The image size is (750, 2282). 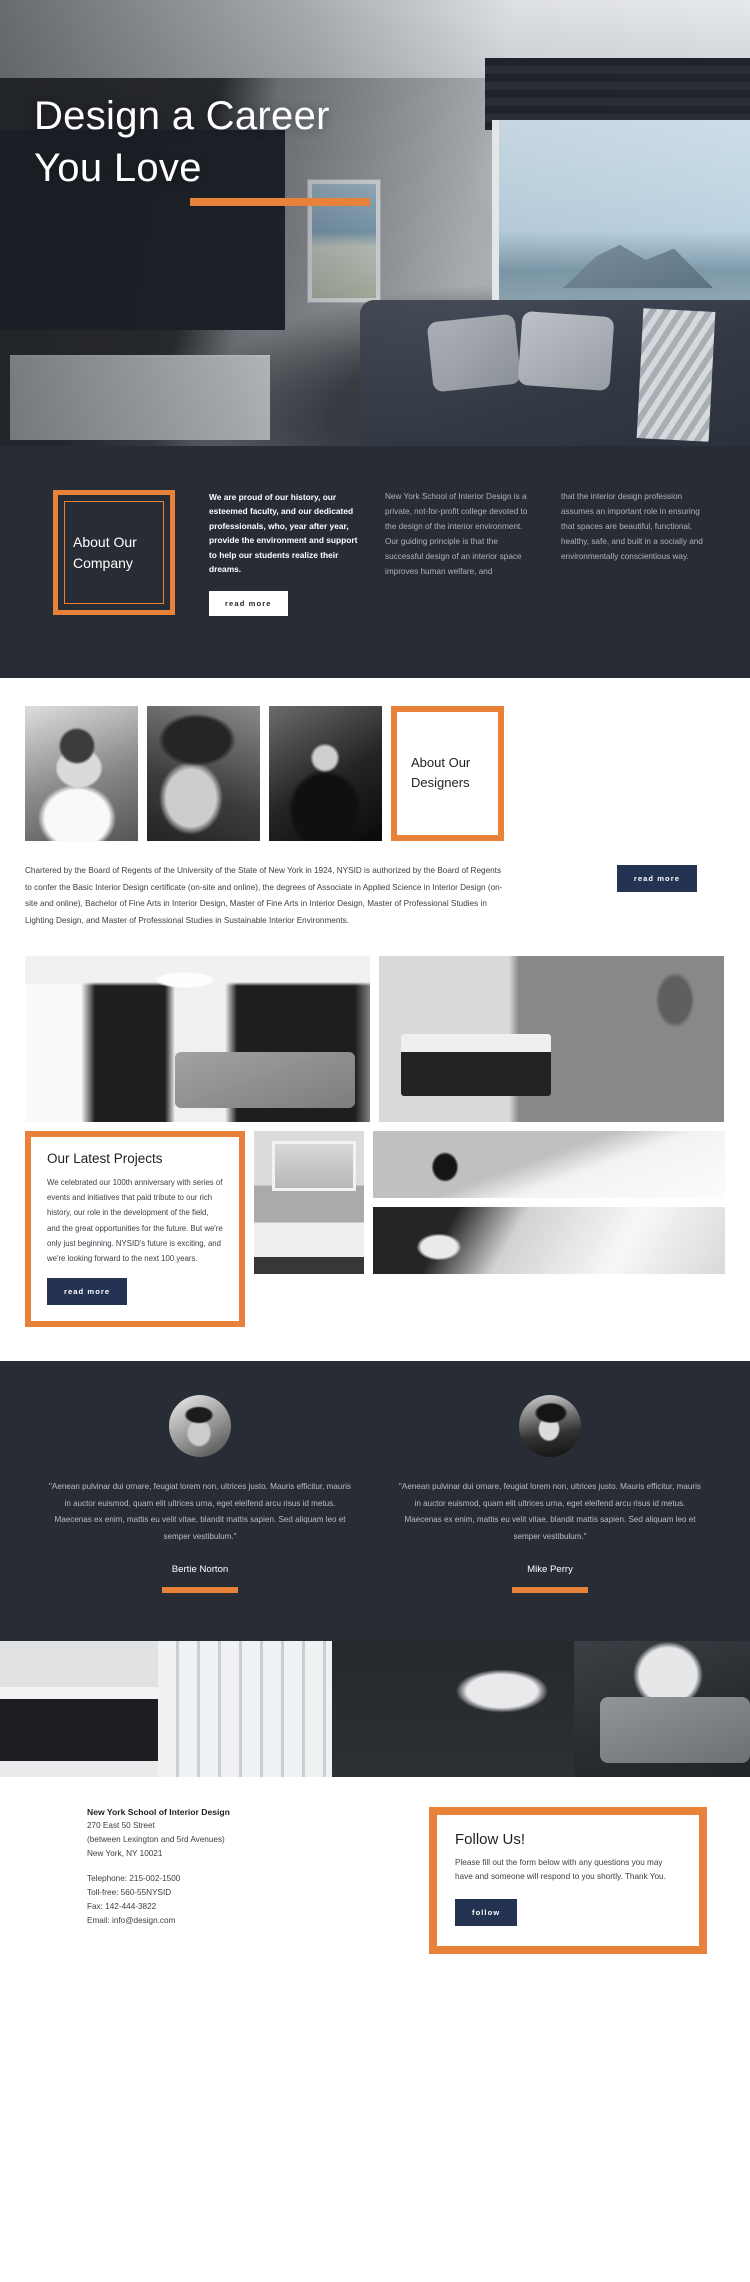 What do you see at coordinates (197, 1038) in the screenshot?
I see `project-image-living-room` at bounding box center [197, 1038].